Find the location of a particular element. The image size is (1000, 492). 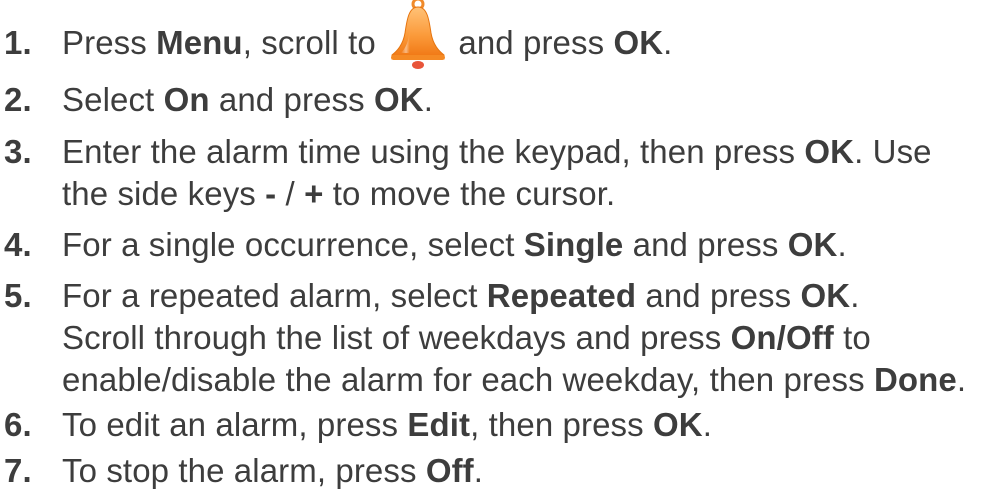

text-run: For a repeated alarm, select is located at coordinates (274, 295).